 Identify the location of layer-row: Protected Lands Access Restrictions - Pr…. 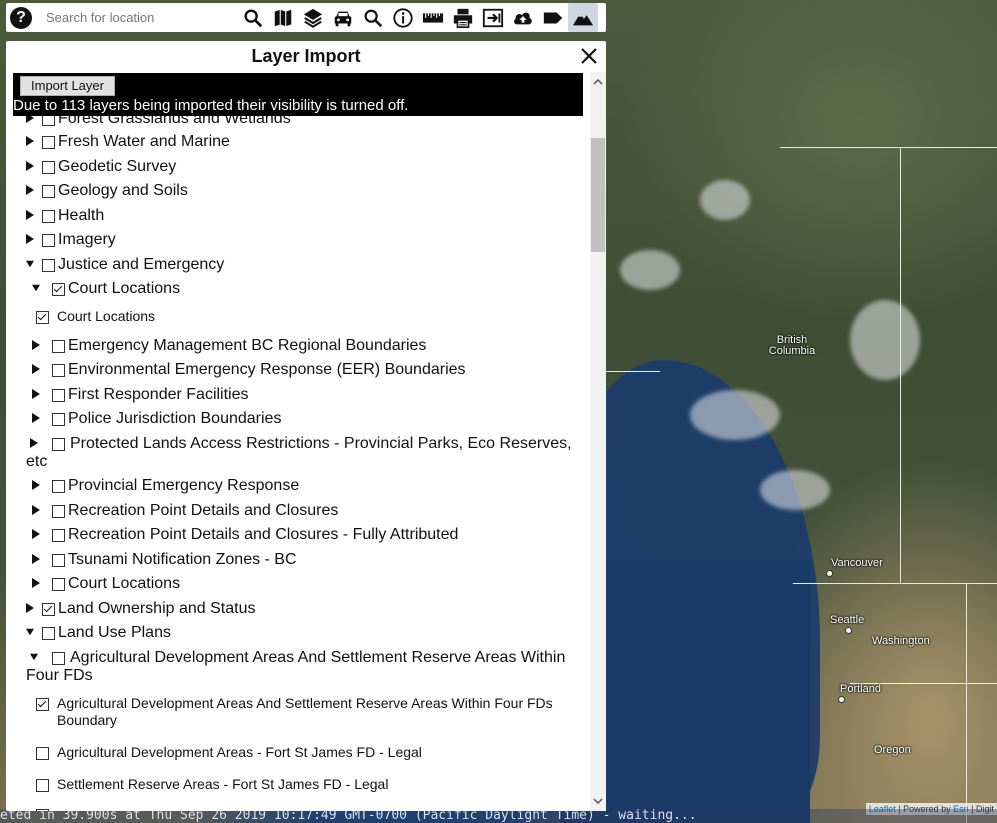
(304, 453).